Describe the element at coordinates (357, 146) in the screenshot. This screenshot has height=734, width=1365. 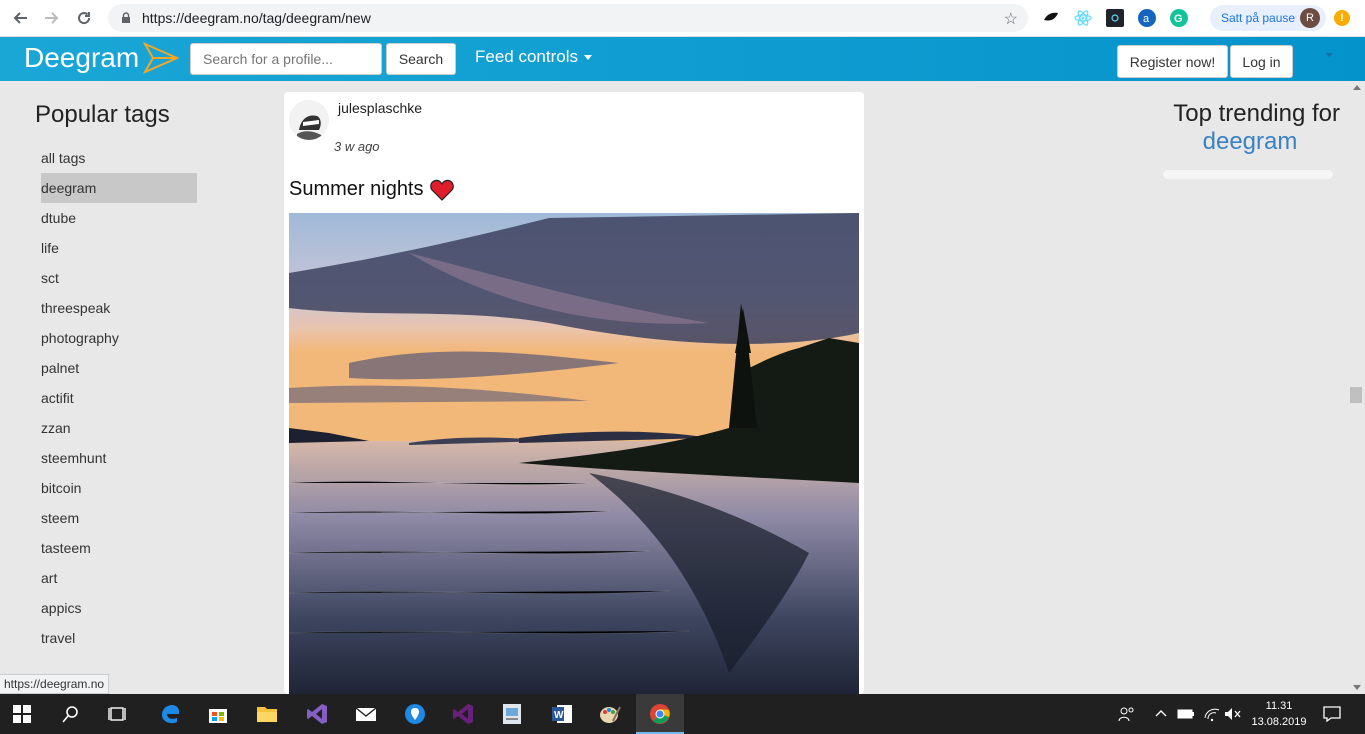
I see `post-timestamp: 3 w ago` at that location.